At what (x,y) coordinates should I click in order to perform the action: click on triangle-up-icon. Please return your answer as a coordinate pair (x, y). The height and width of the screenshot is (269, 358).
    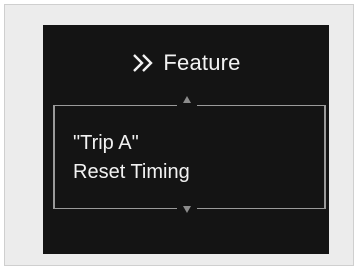
    Looking at the image, I should click on (187, 99).